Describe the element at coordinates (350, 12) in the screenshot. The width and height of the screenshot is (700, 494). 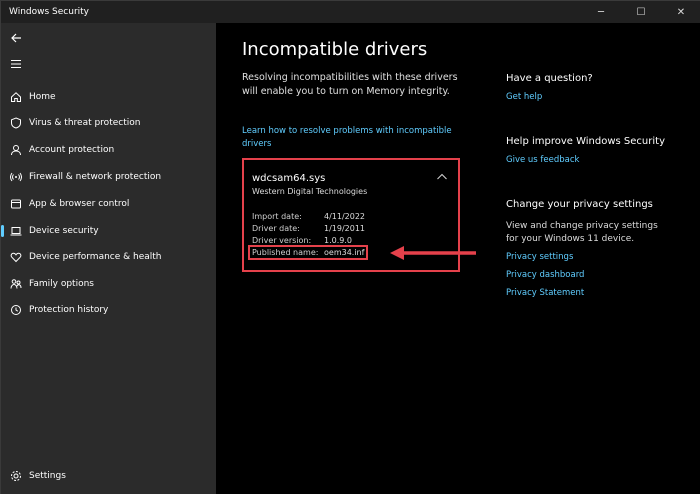
I see `title-bar: Windows Security ─ ☐ ✕` at that location.